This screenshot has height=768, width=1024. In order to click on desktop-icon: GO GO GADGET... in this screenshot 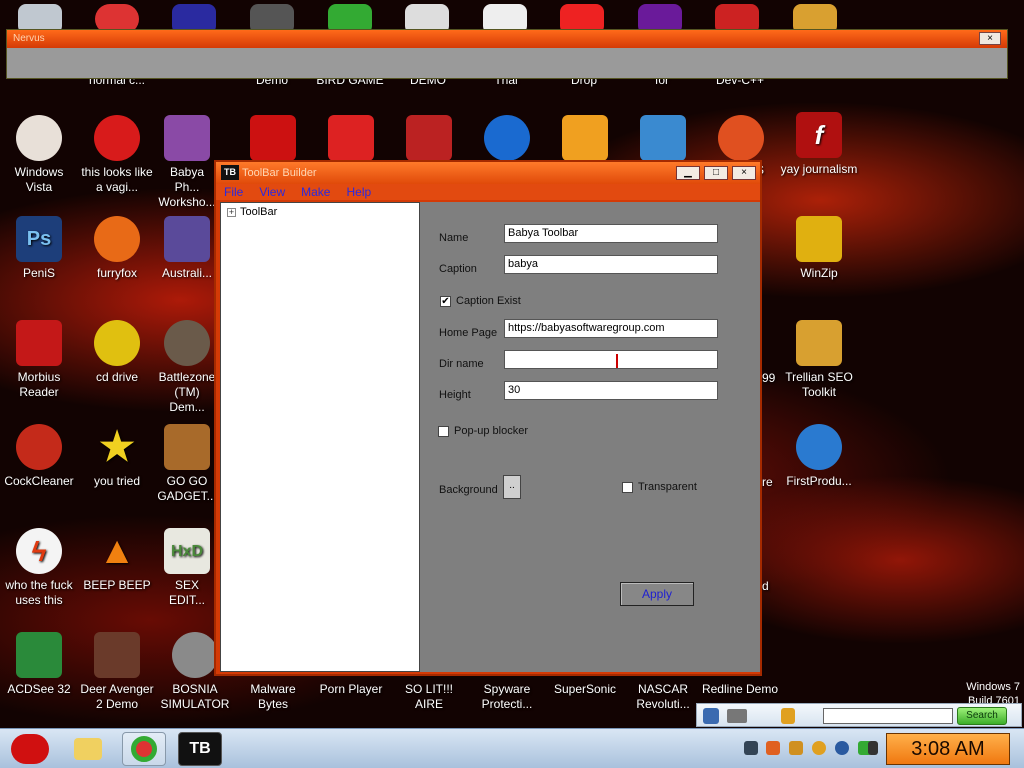, I will do `click(187, 464)`.